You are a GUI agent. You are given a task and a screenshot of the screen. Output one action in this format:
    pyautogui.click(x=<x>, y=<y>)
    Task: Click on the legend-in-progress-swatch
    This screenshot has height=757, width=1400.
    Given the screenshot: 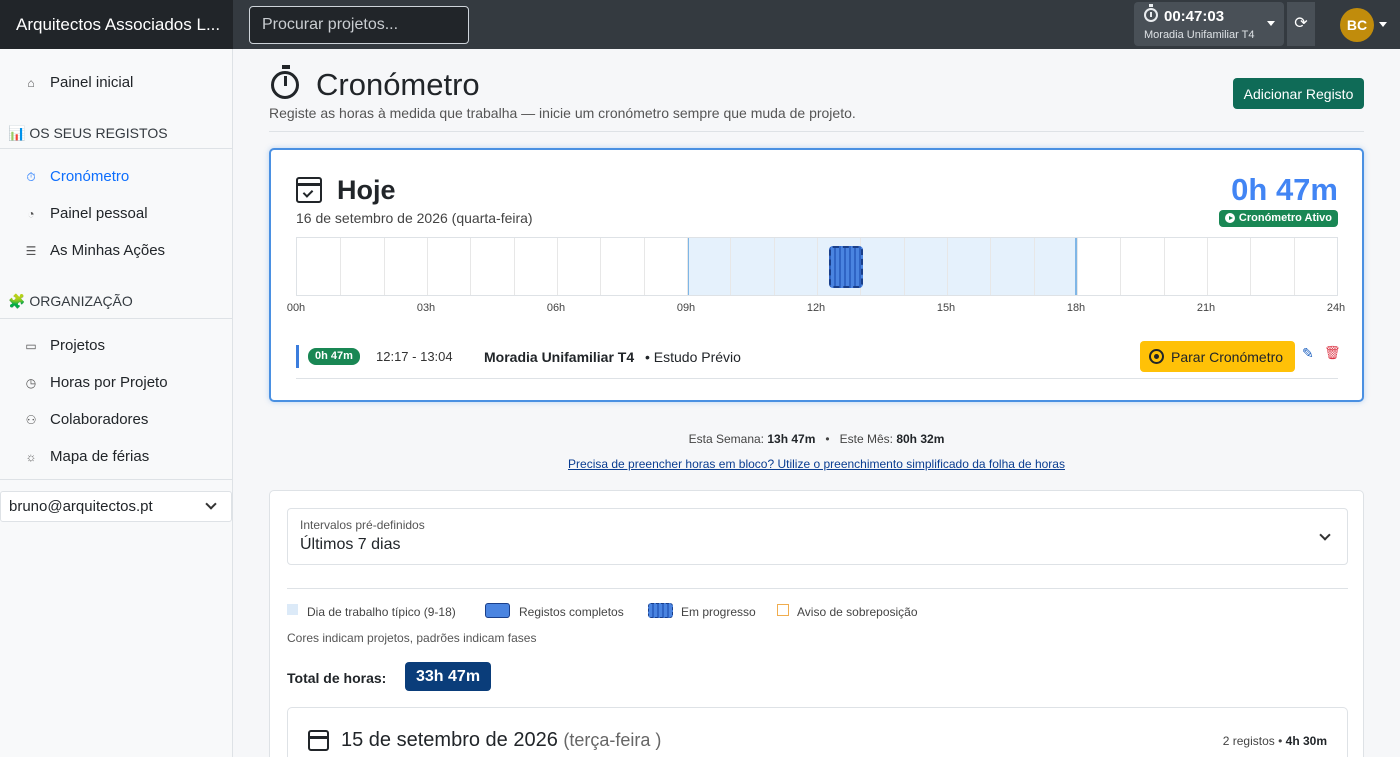 What is the action you would take?
    pyautogui.click(x=660, y=610)
    